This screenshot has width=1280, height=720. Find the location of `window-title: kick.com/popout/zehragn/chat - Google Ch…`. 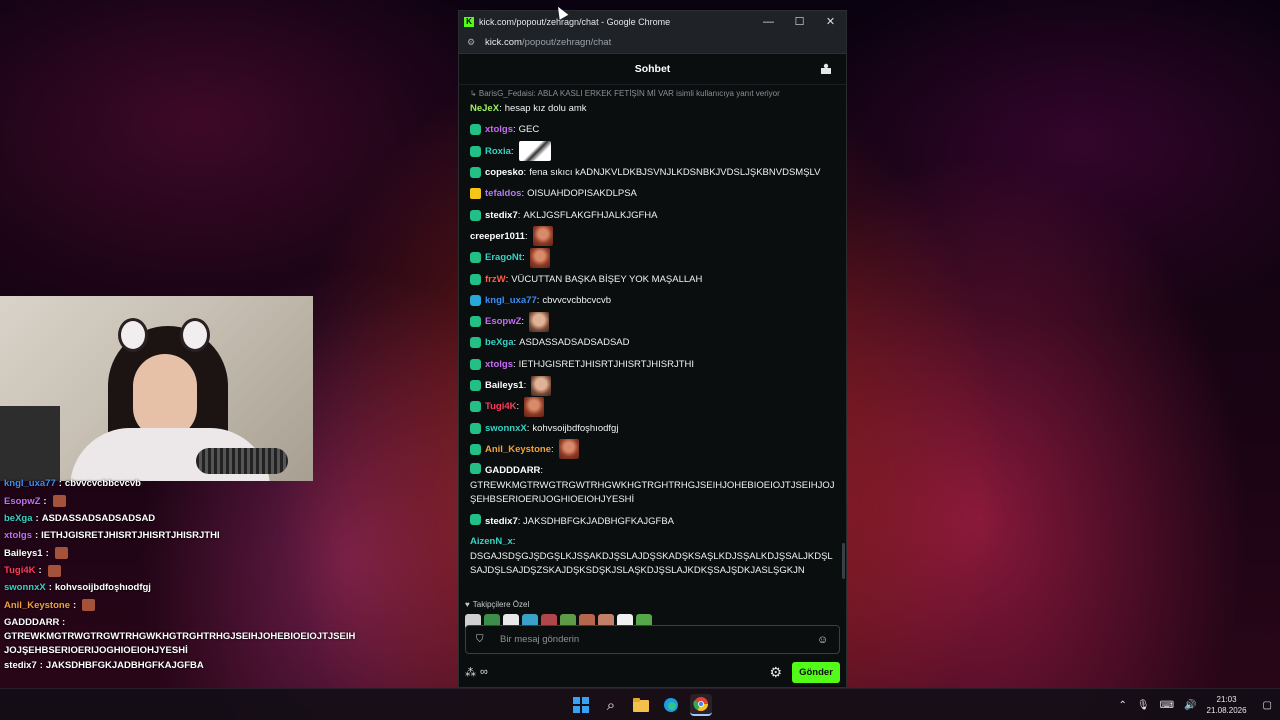

window-title: kick.com/popout/zehragn/chat - Google Ch… is located at coordinates (575, 21).